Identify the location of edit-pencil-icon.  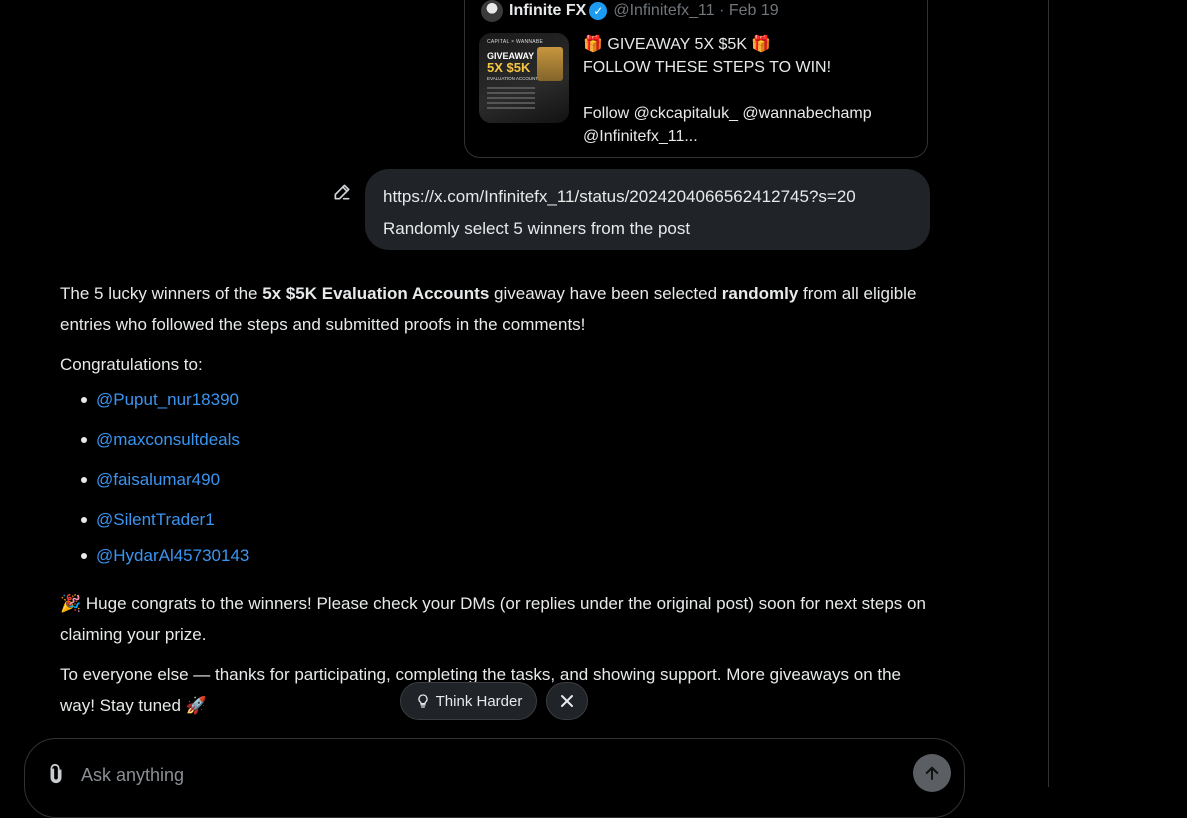
(342, 192).